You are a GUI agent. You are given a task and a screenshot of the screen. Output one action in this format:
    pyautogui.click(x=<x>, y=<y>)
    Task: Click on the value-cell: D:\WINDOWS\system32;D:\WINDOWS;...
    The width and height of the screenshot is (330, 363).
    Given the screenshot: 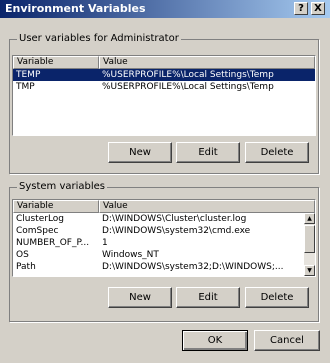 What is the action you would take?
    pyautogui.click(x=193, y=267)
    